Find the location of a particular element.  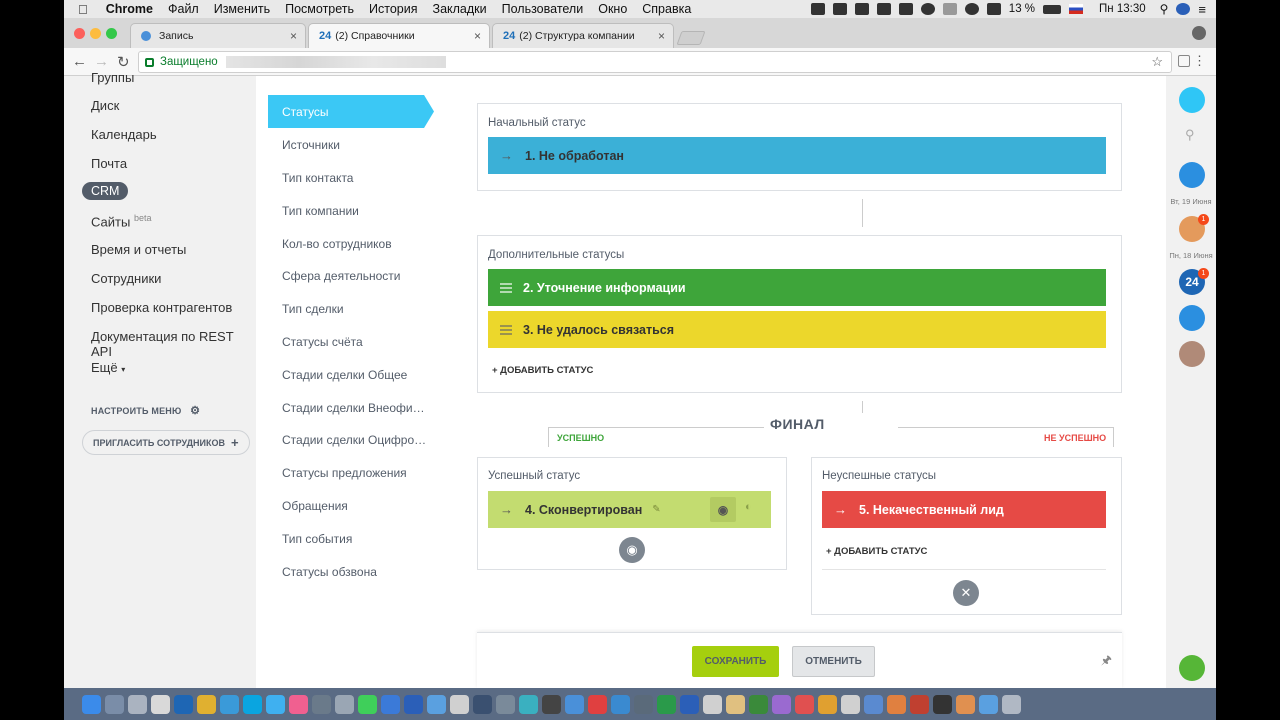

calendar-icon is located at coordinates (160, 704).